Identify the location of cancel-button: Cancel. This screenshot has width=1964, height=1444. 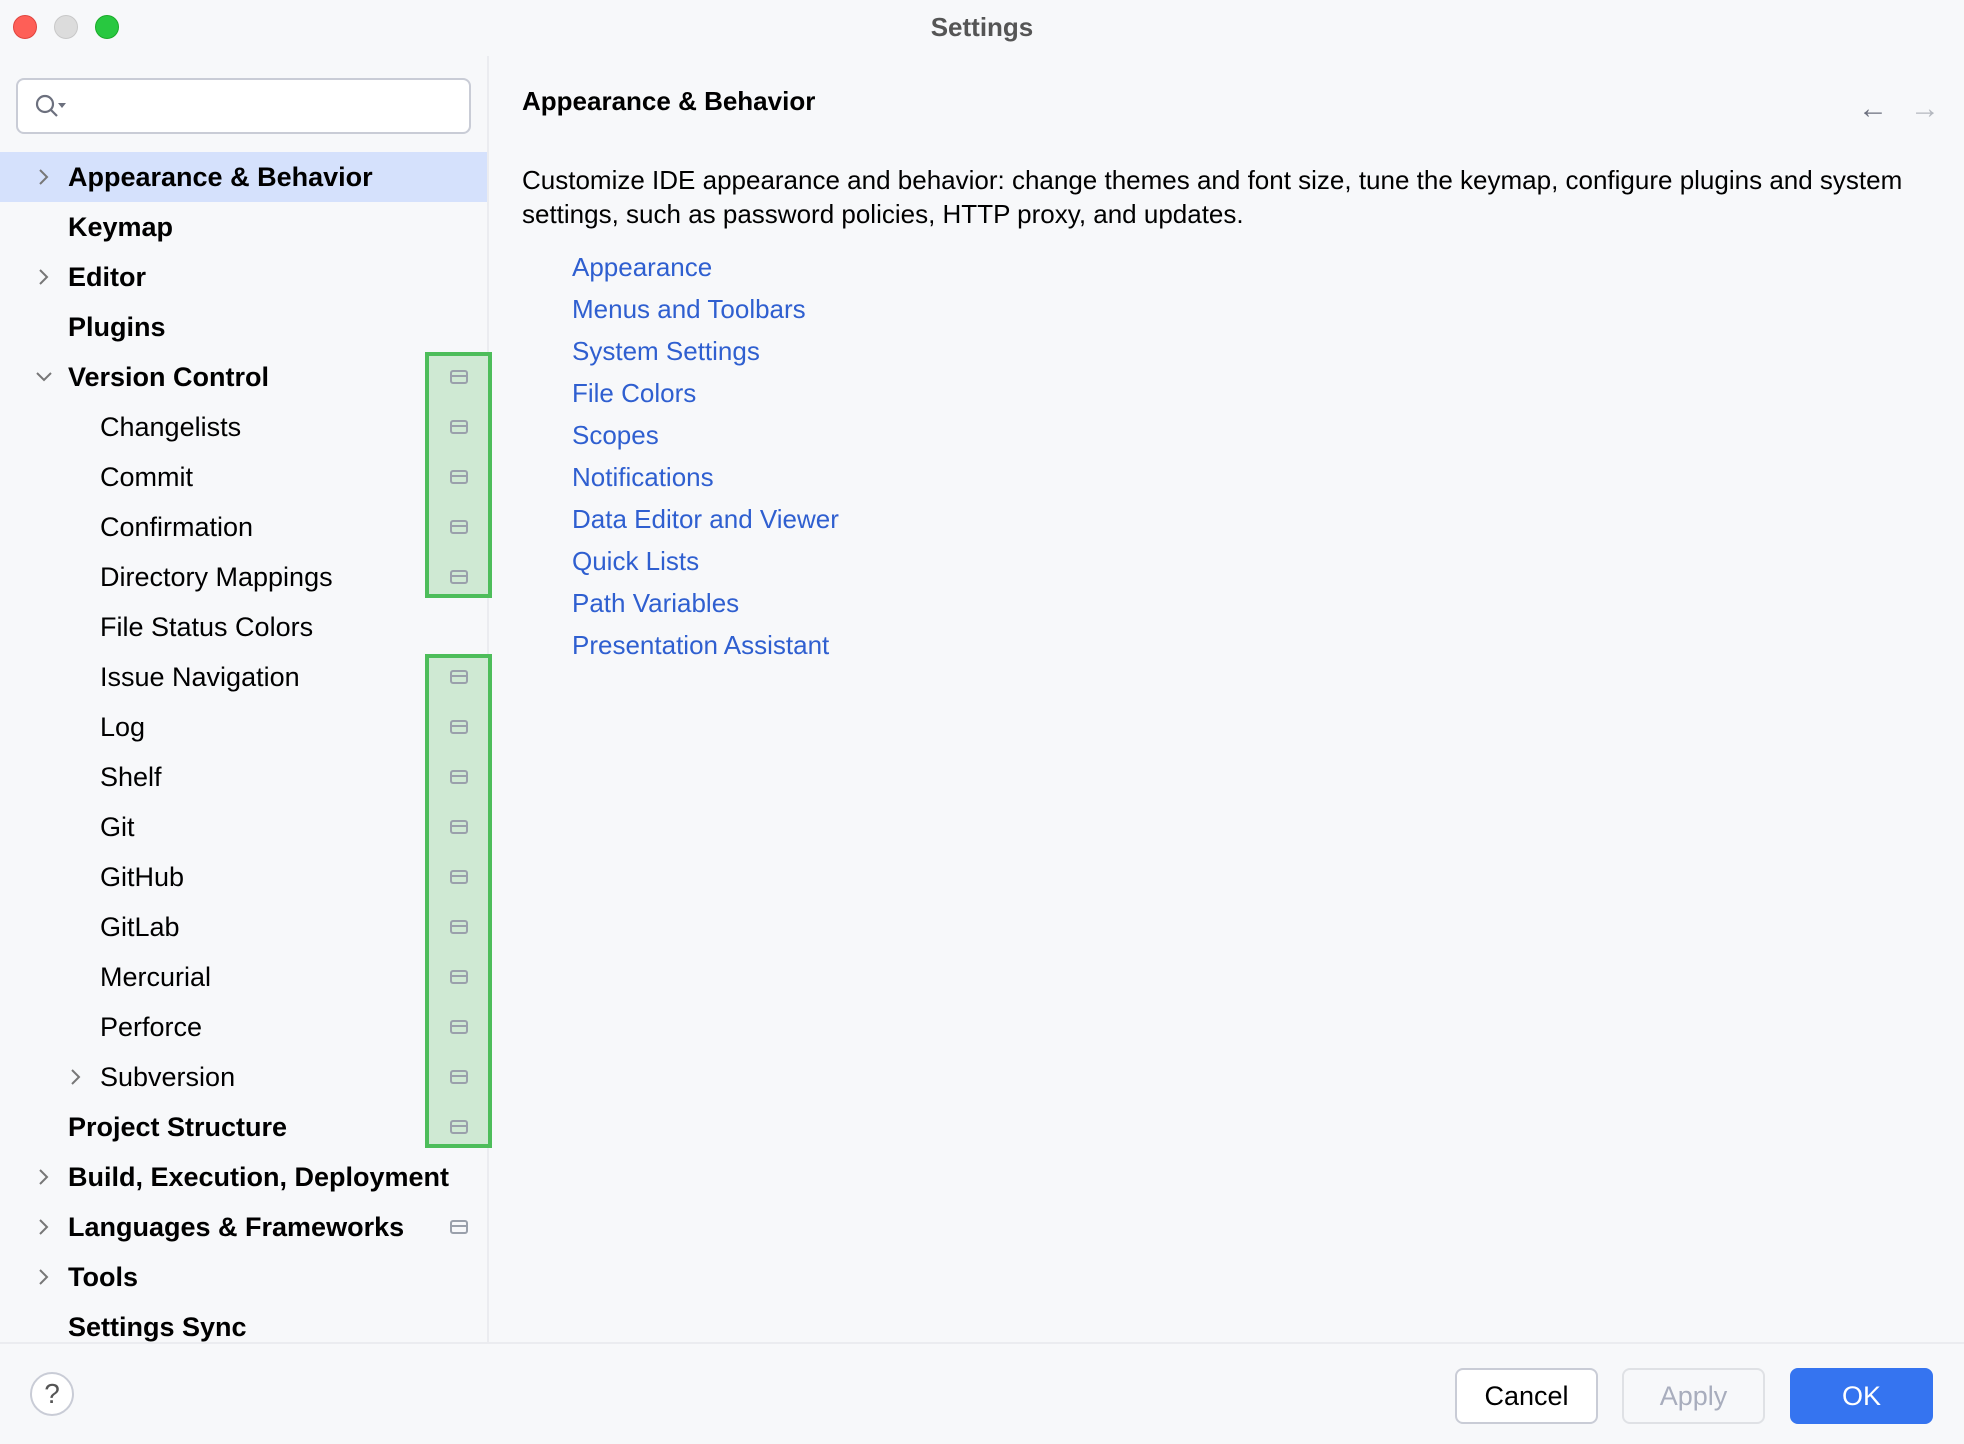
(1526, 1396).